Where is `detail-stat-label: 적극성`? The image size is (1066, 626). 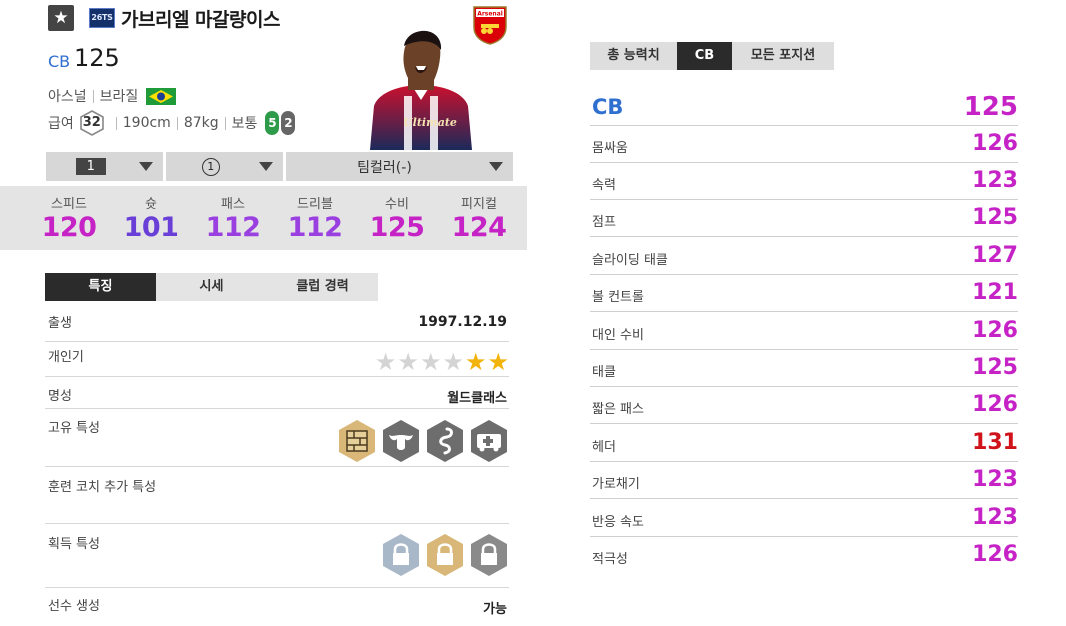 detail-stat-label: 적극성 is located at coordinates (610, 559).